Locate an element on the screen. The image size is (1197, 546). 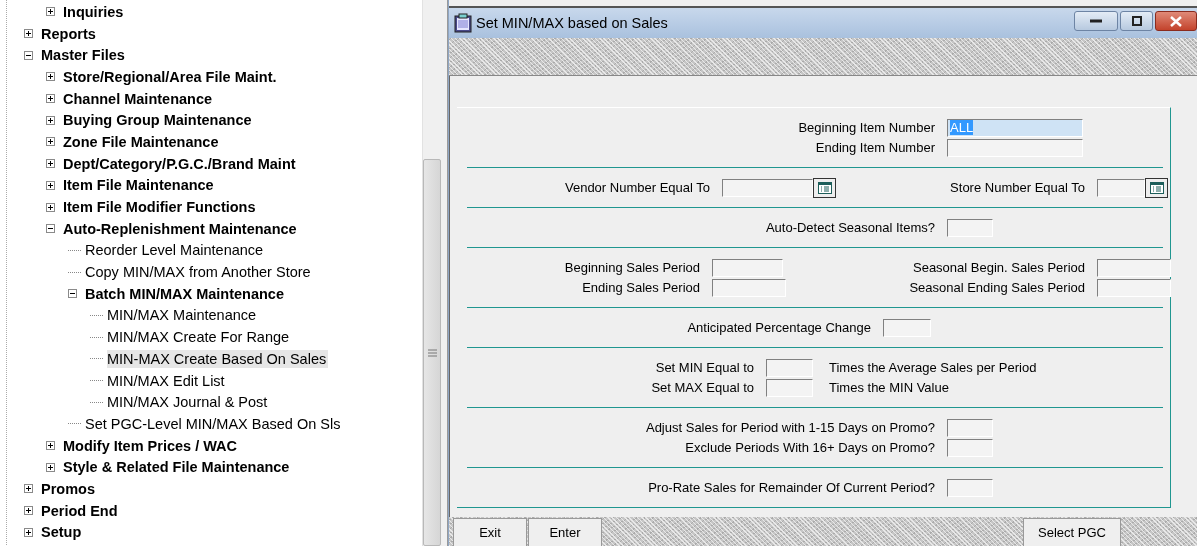
field-label: Set MAX Equal to is located at coordinates (702, 387).